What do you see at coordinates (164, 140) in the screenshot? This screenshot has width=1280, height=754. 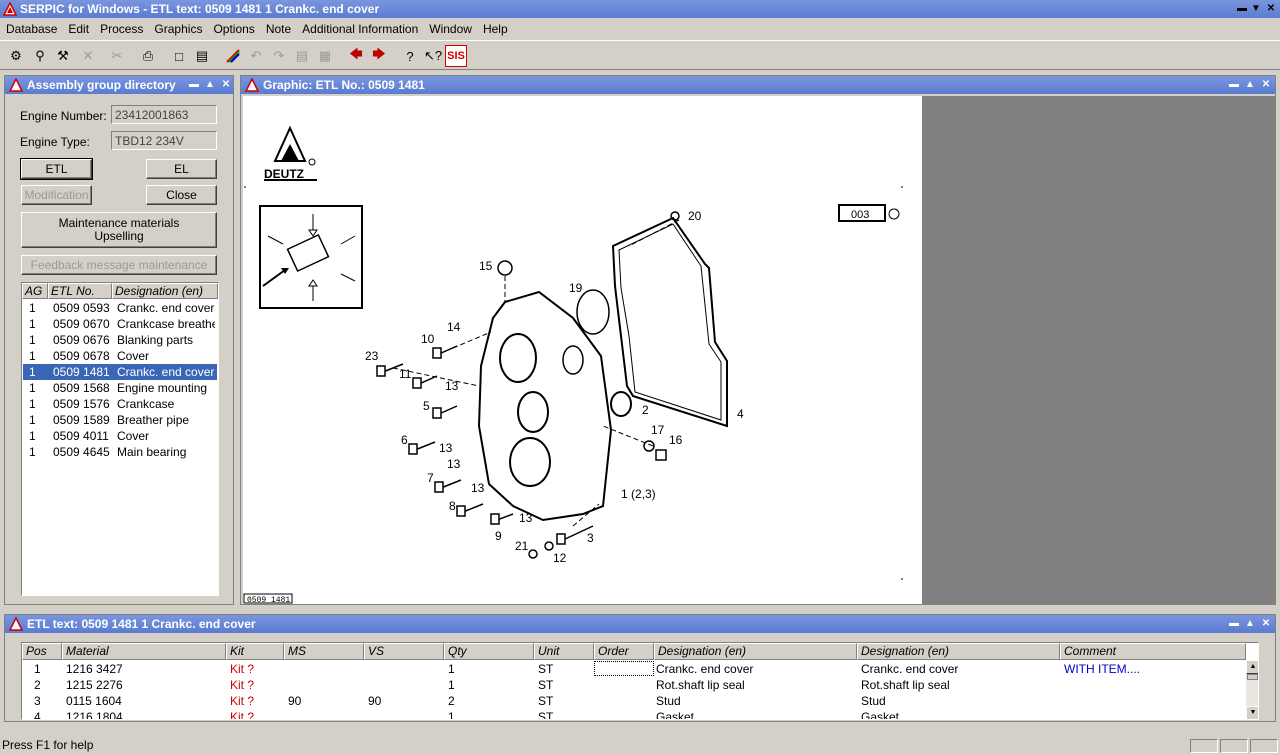 I see `engine-type-field: TBD12 234V` at bounding box center [164, 140].